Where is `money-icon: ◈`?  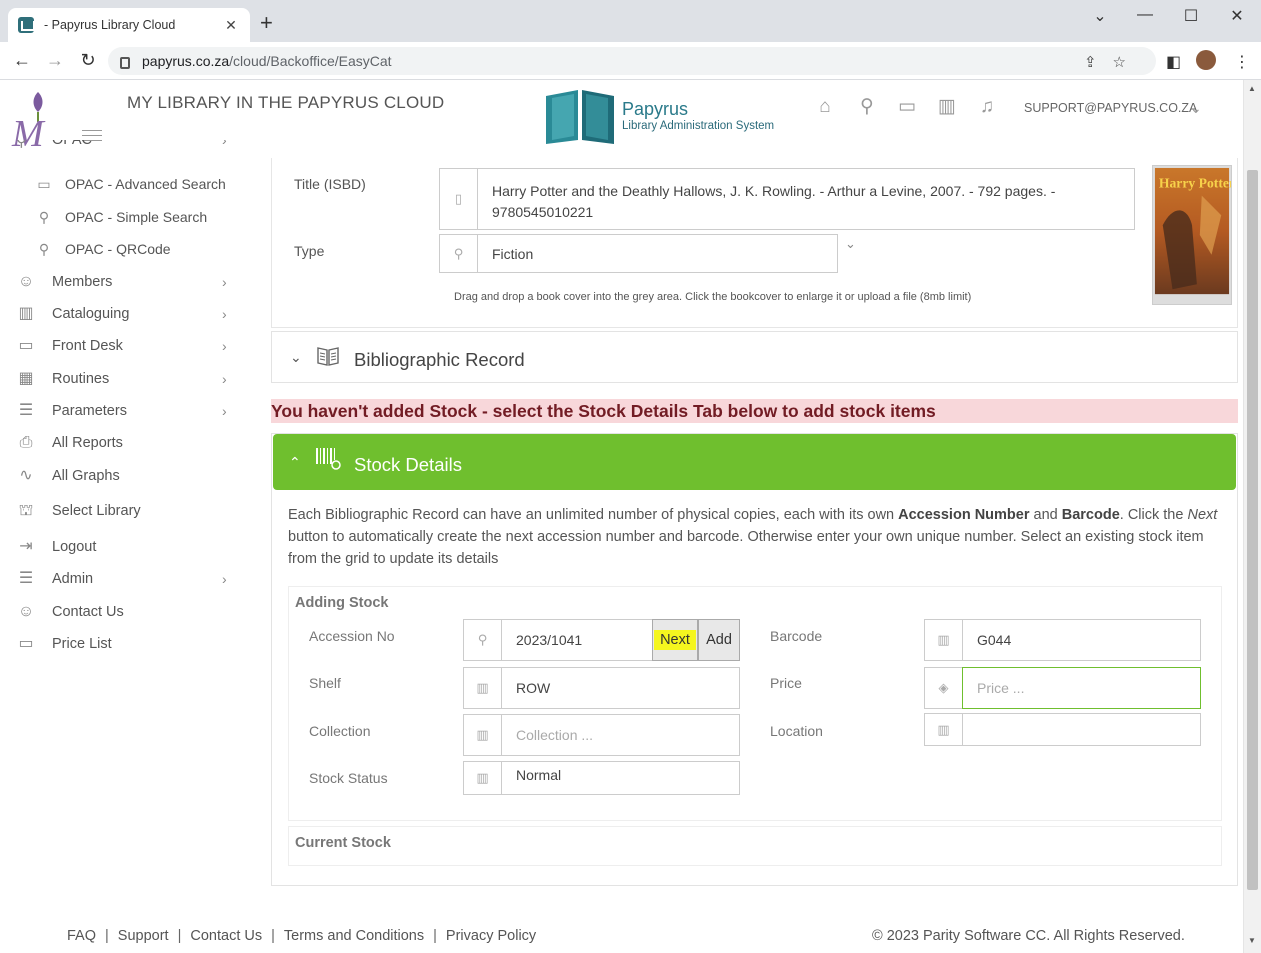
money-icon: ◈ is located at coordinates (944, 688).